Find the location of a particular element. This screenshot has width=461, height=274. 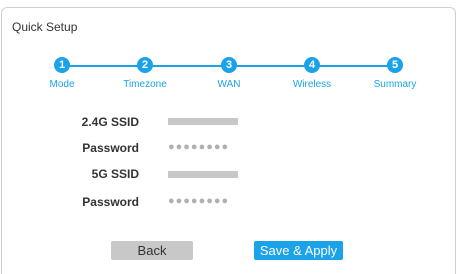

ssid-5-value is located at coordinates (203, 174).